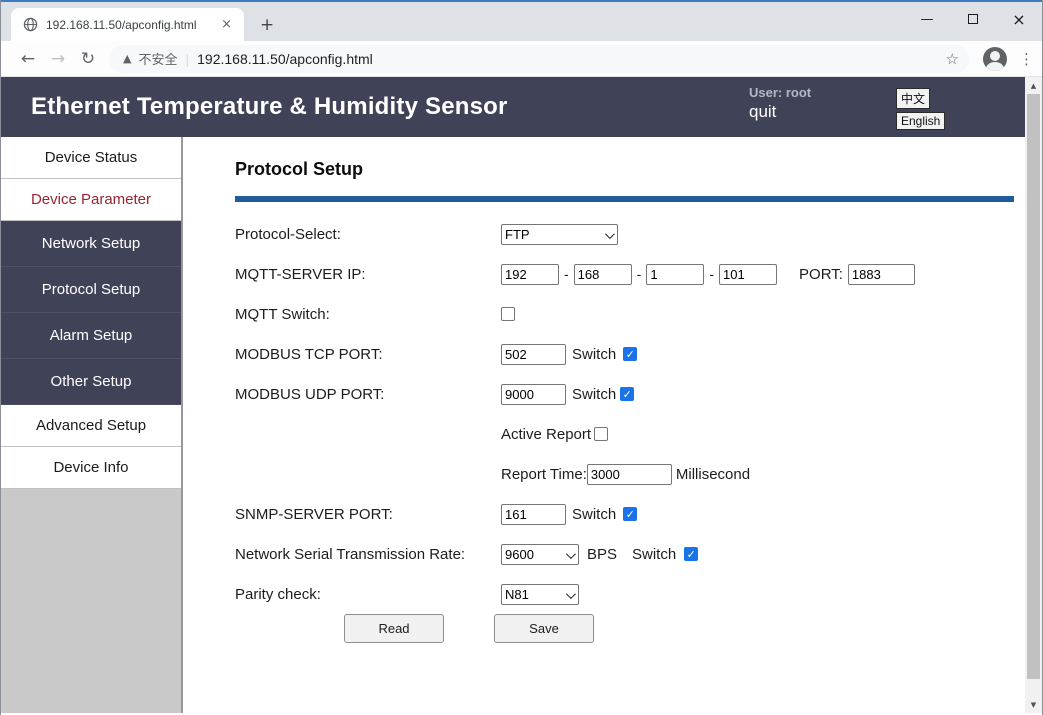  Describe the element at coordinates (267, 25) in the screenshot. I see `new-tab-button: +` at that location.